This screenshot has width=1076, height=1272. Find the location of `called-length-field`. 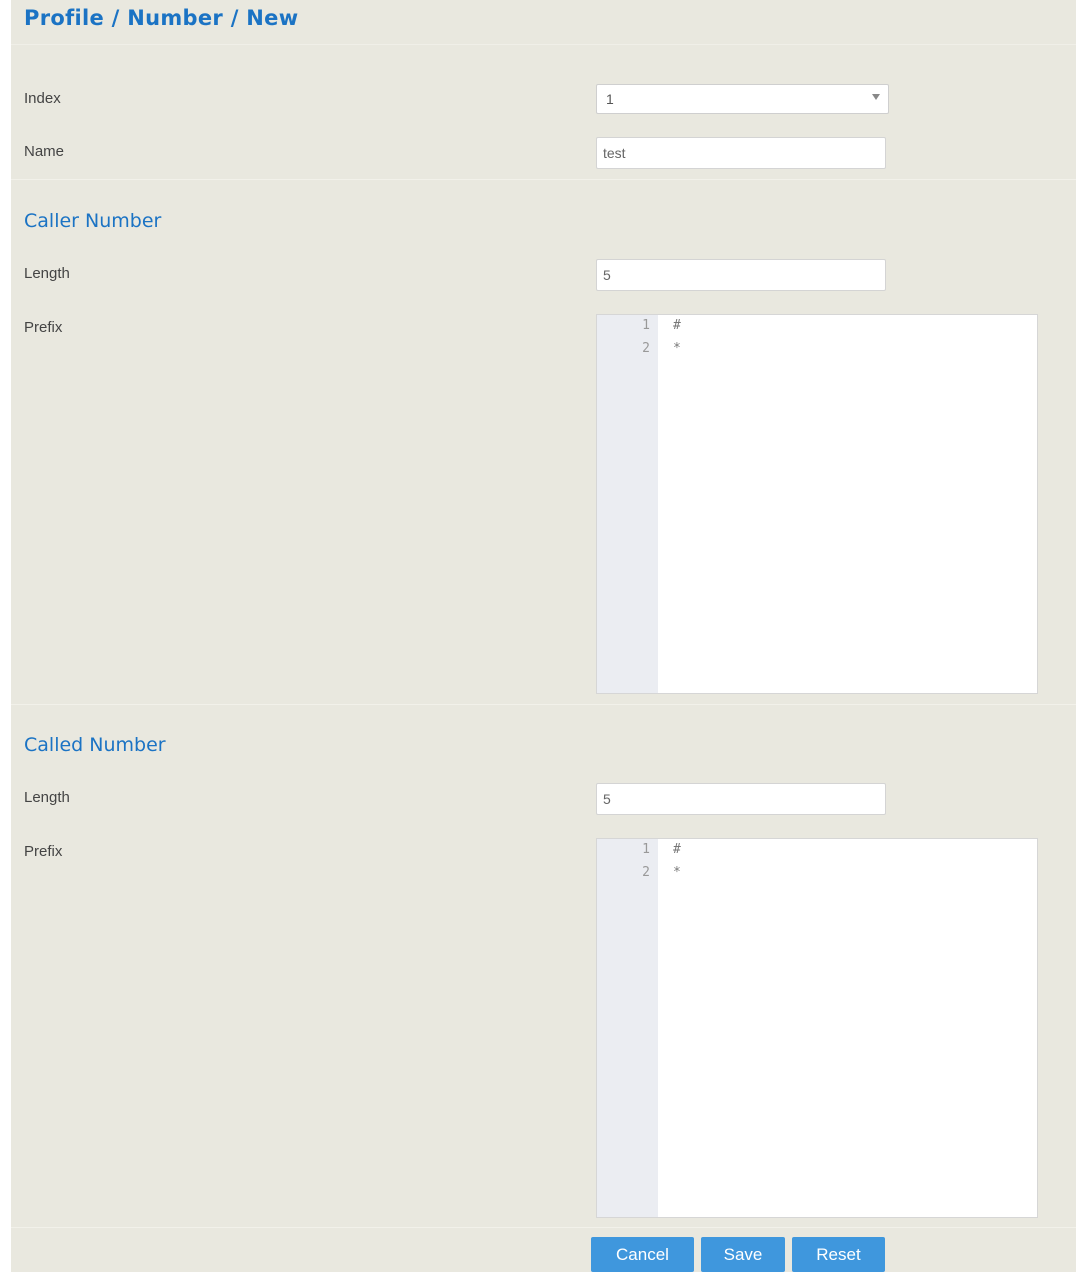

called-length-field is located at coordinates (741, 799).